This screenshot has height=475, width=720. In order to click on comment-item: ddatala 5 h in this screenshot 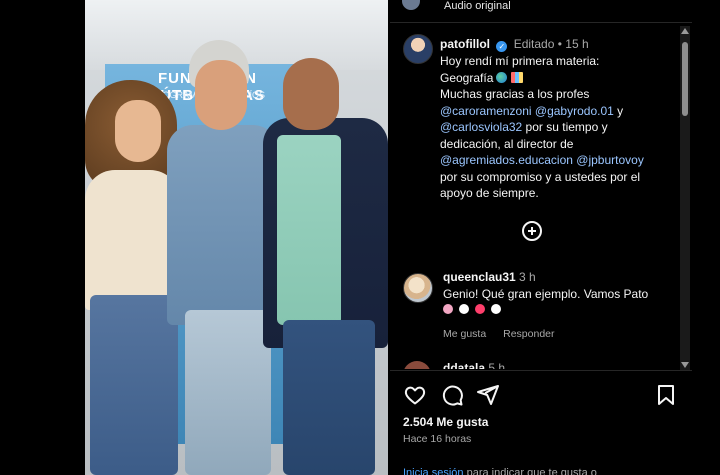, I will do `click(541, 363)`.